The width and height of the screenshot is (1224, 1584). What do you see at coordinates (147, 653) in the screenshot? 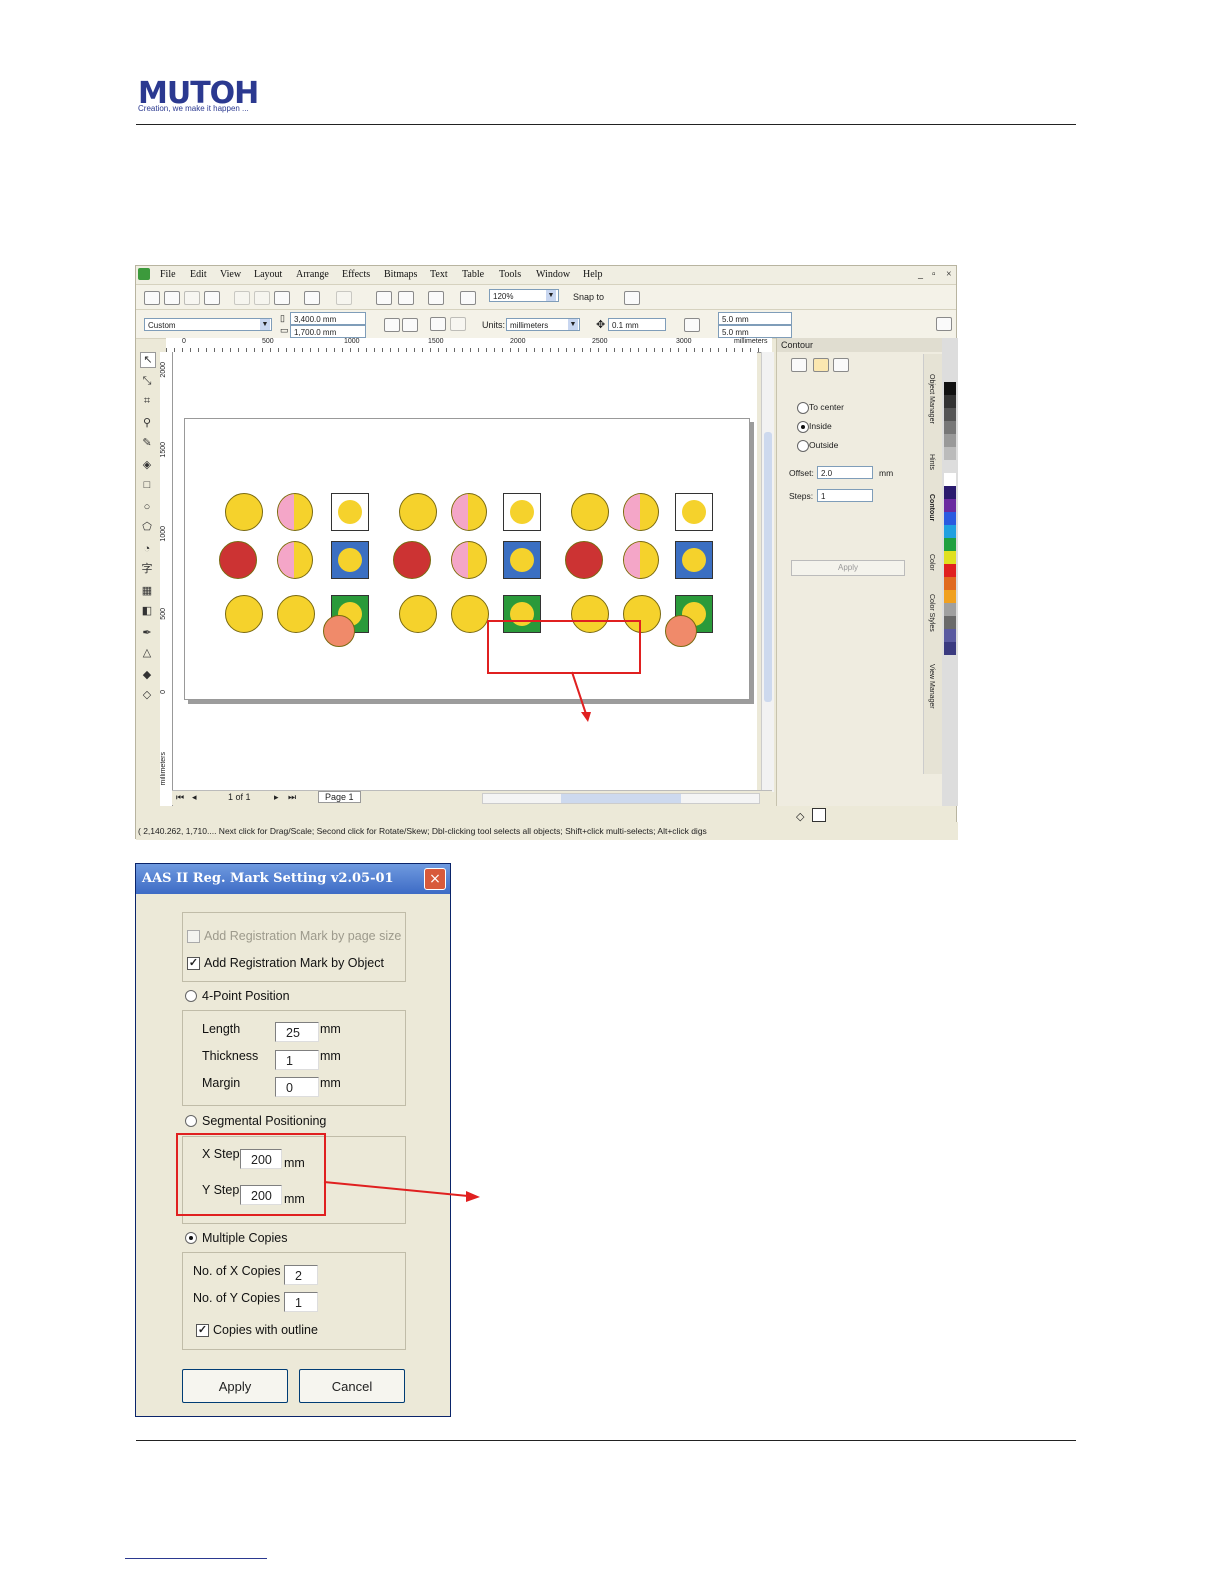
I see `outline-tool-icon: △` at bounding box center [147, 653].